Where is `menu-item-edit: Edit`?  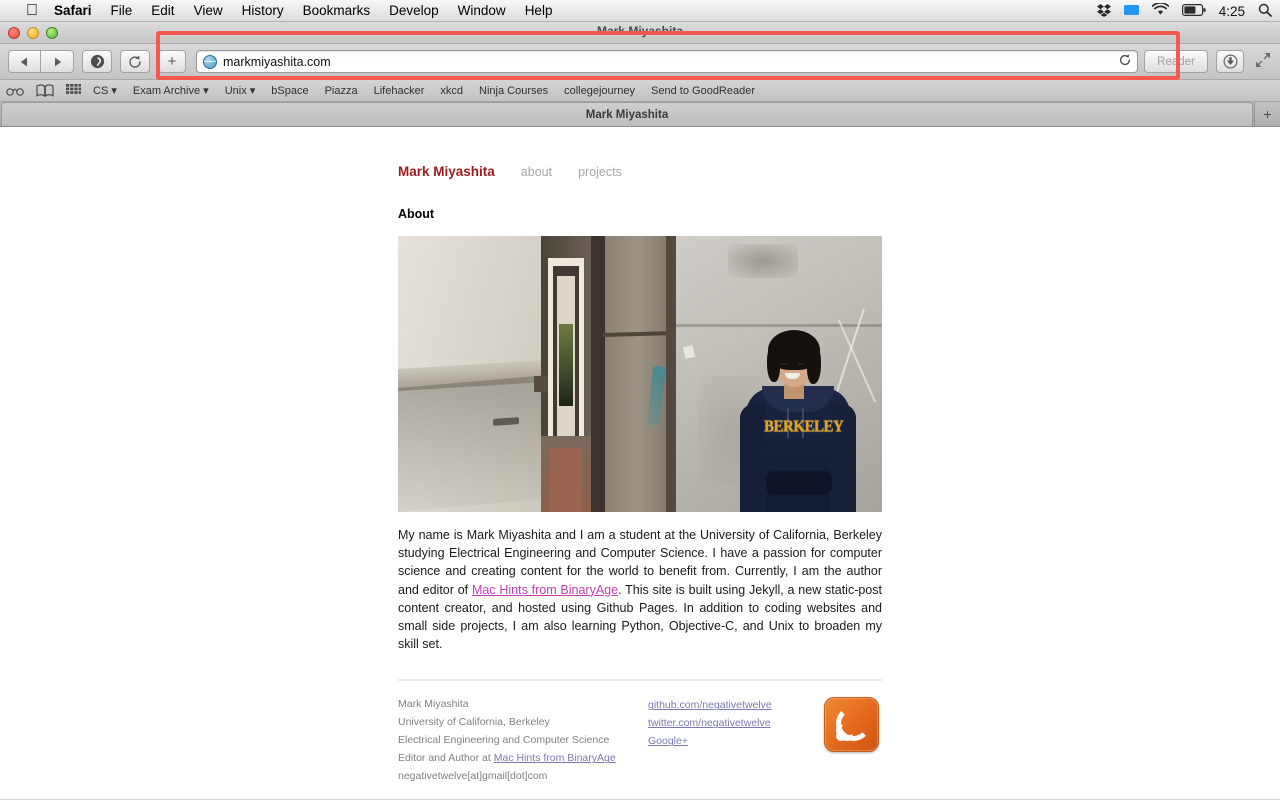
menu-item-edit: Edit is located at coordinates (162, 10).